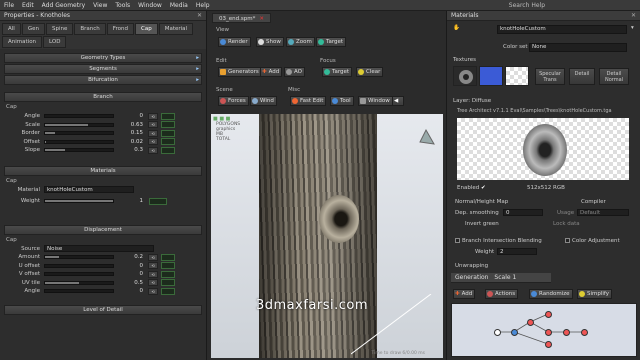  What do you see at coordinates (103, 80) in the screenshot?
I see `section-bifurcation: Bifurcation ▸` at bounding box center [103, 80].